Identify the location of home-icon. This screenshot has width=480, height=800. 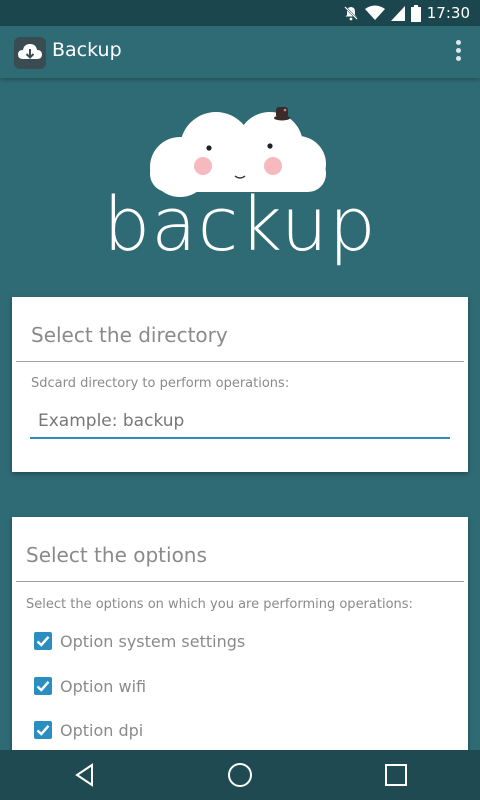
(240, 775).